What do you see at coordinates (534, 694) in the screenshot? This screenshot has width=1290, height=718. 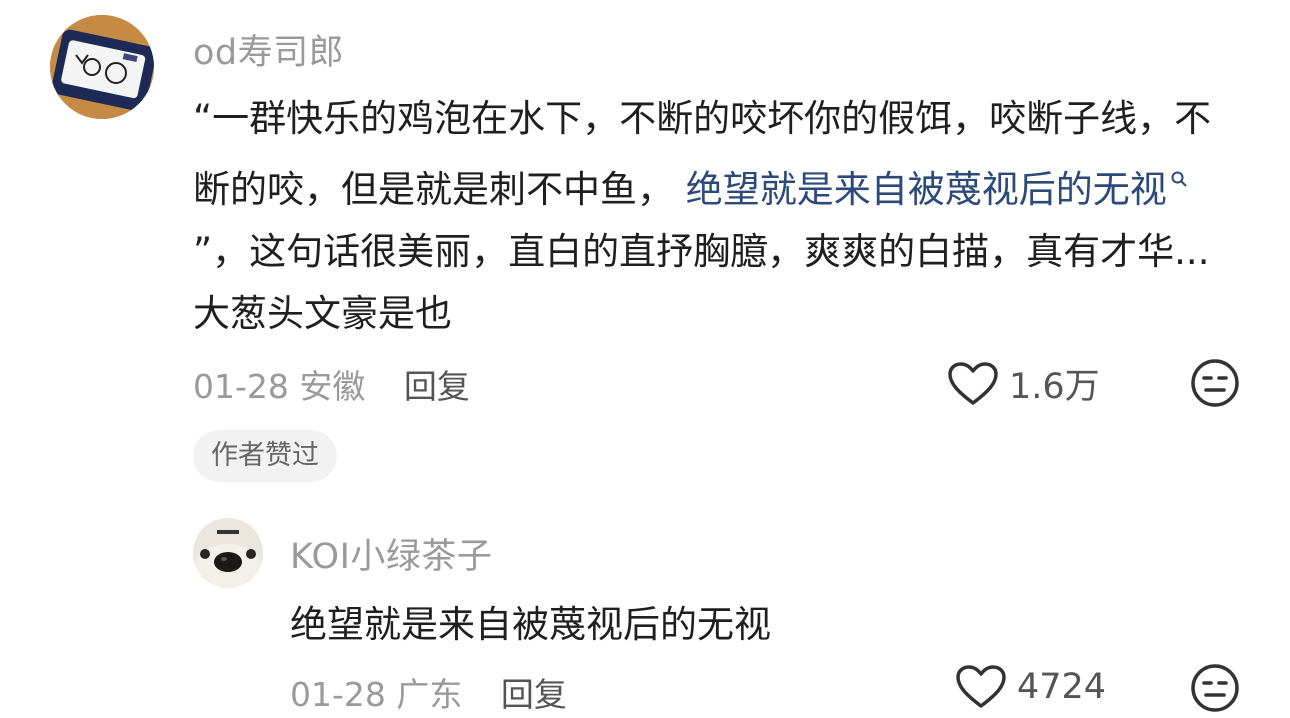 I see `reply-reply-button: 回复` at bounding box center [534, 694].